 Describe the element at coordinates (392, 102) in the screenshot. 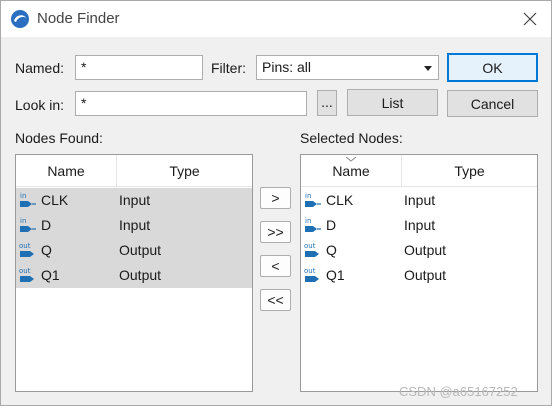

I see `list-button: List` at that location.